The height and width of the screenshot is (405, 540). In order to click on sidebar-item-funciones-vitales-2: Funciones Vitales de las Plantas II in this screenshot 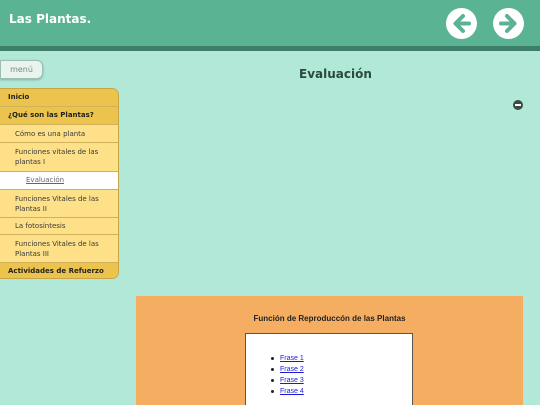, I will do `click(59, 204)`.